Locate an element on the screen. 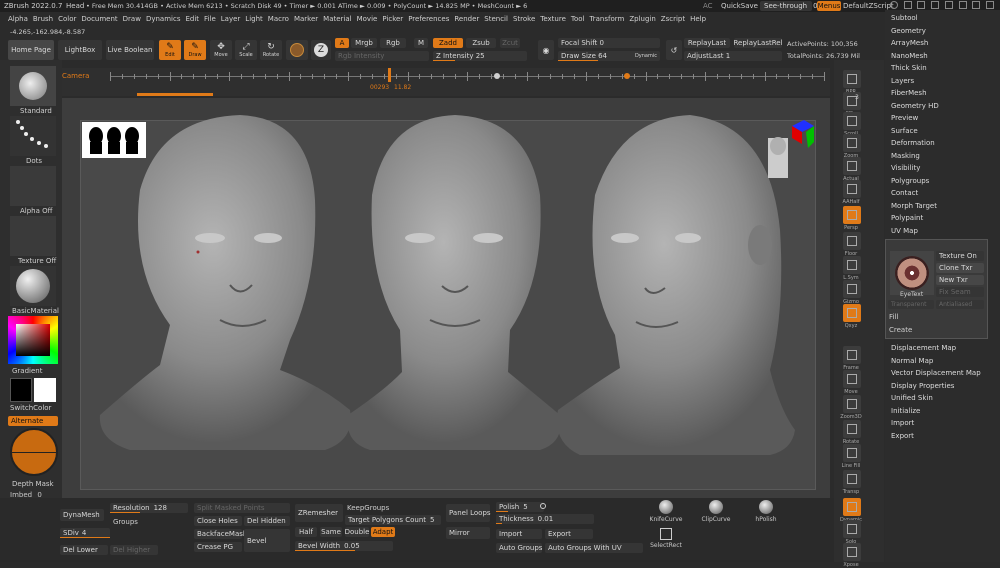 The image size is (1000, 568). persp-button is located at coordinates (852, 215).